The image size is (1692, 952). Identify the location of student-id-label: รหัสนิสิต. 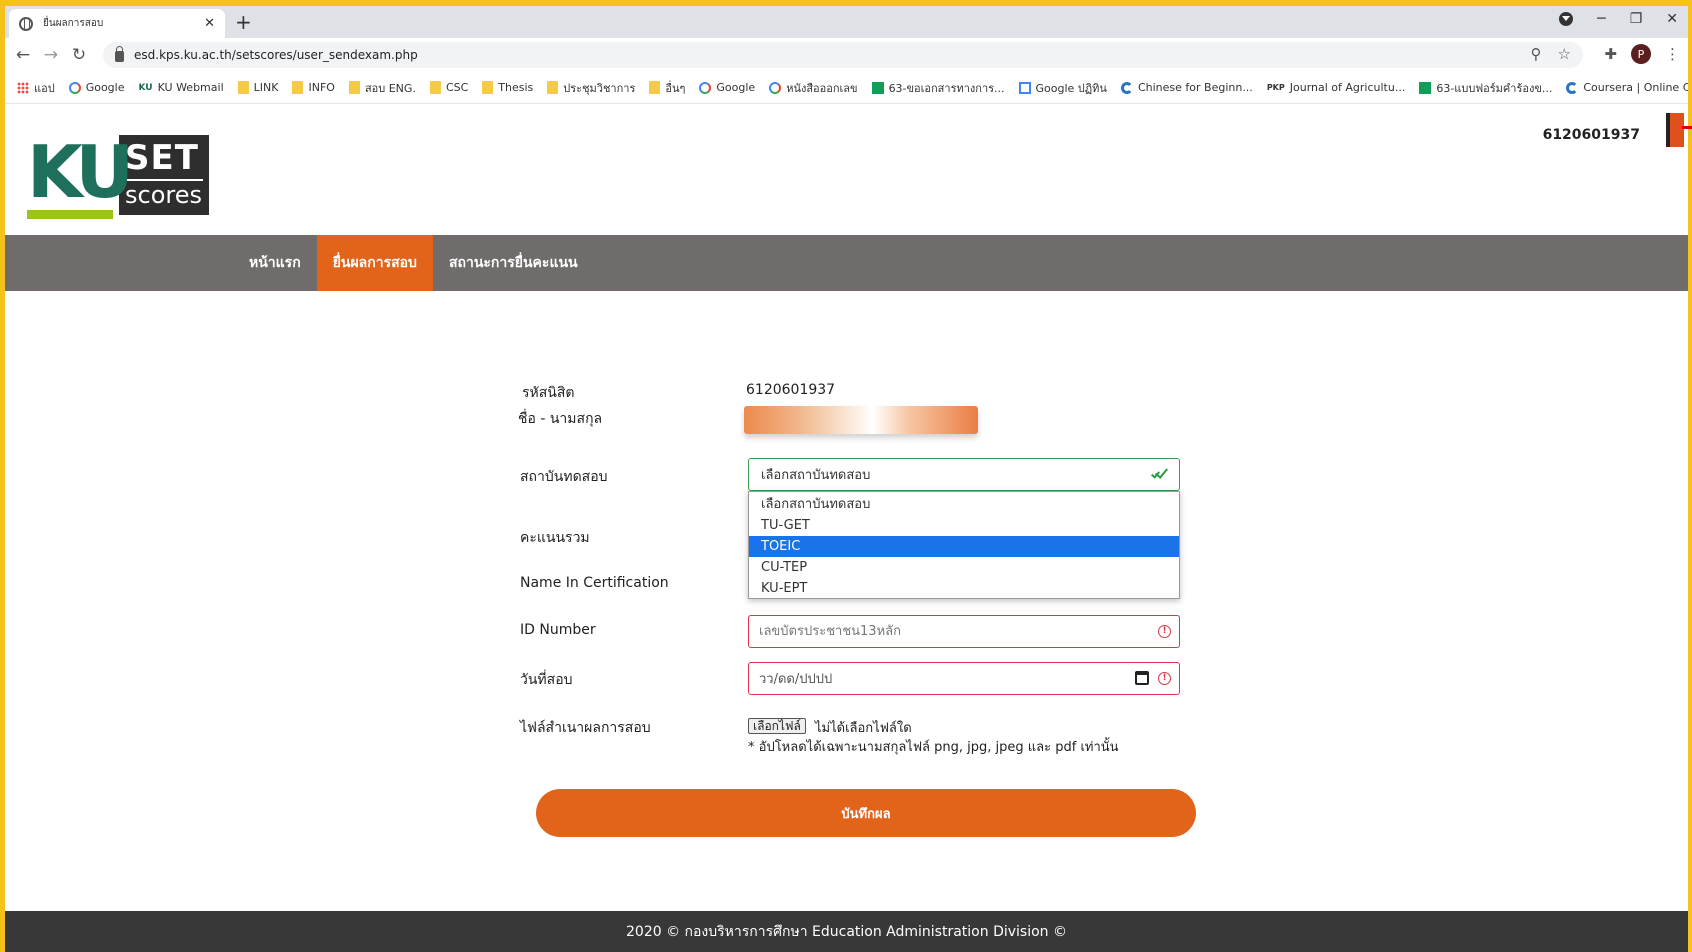
(548, 393).